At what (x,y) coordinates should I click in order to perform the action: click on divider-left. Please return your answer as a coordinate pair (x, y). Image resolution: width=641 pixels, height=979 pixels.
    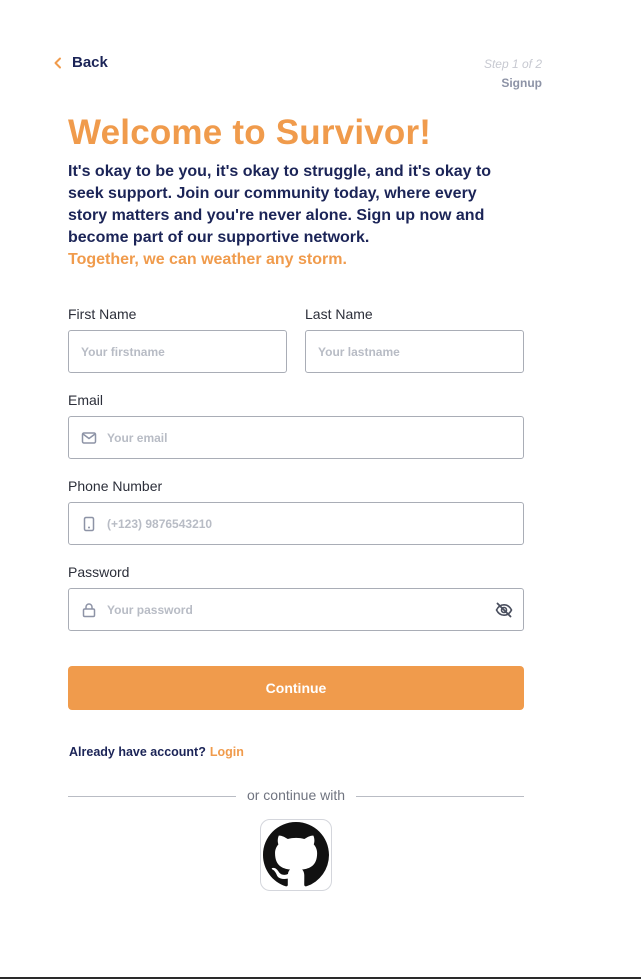
    Looking at the image, I should click on (152, 796).